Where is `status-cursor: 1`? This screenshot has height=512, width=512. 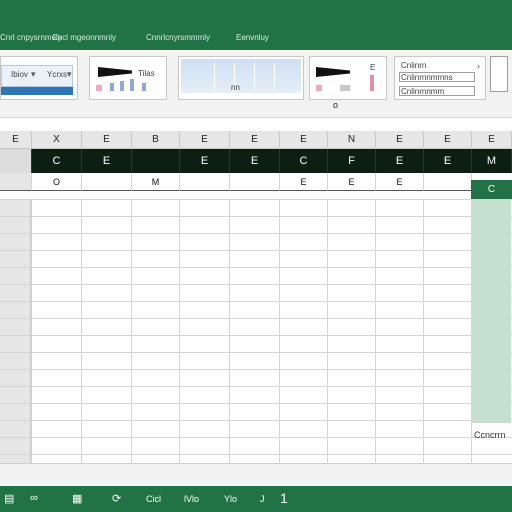 status-cursor: 1 is located at coordinates (284, 498).